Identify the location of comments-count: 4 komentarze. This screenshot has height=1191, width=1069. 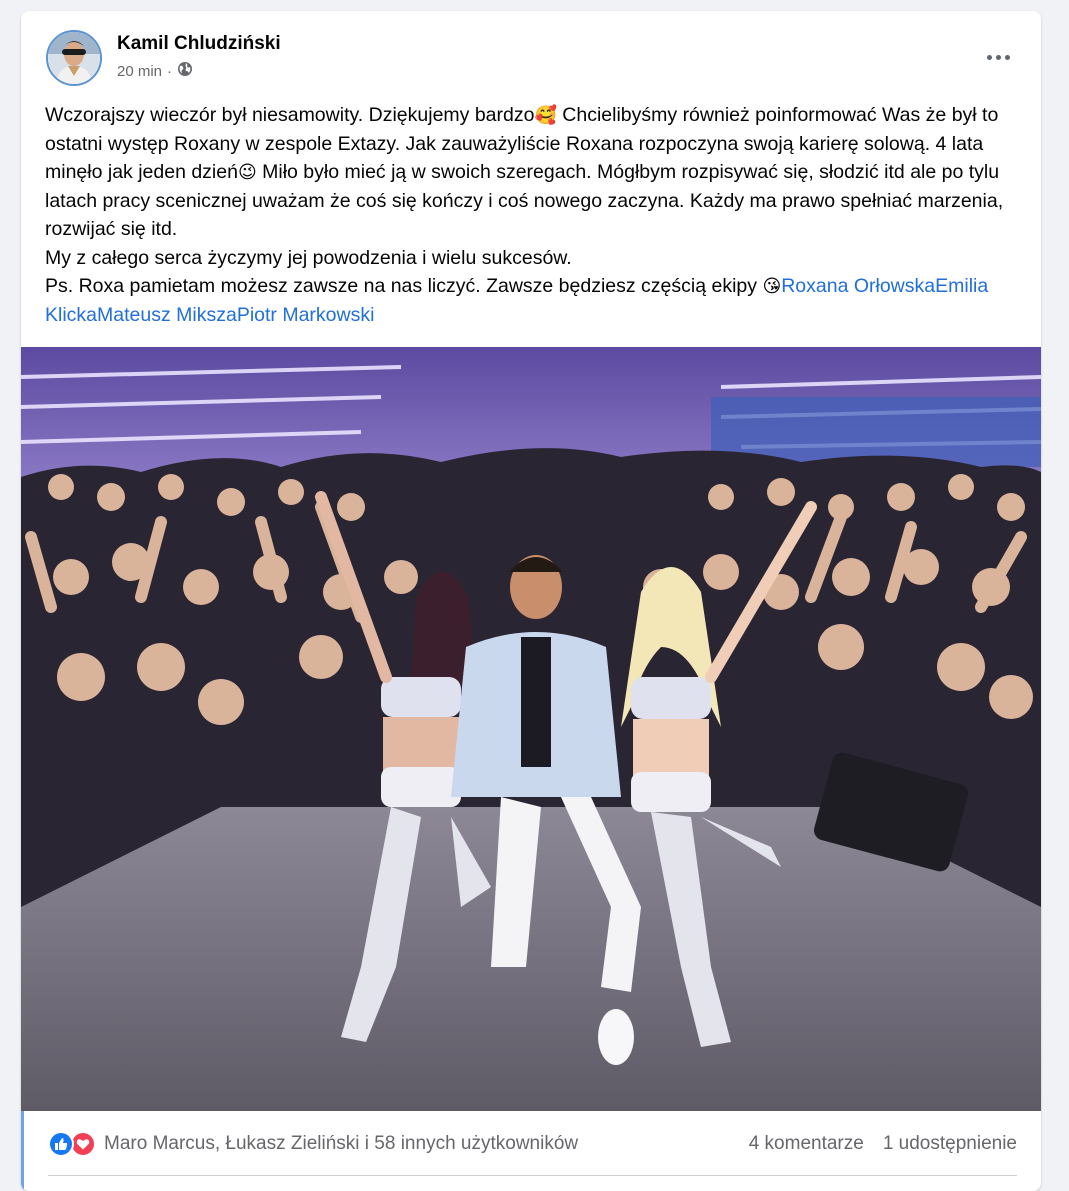
(806, 1144).